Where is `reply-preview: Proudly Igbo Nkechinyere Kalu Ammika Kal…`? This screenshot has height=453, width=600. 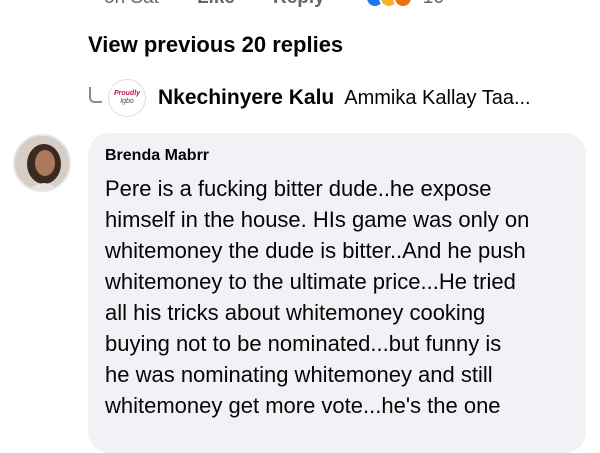 reply-preview: Proudly Igbo Nkechinyere Kalu Ammika Kal… is located at coordinates (340, 98).